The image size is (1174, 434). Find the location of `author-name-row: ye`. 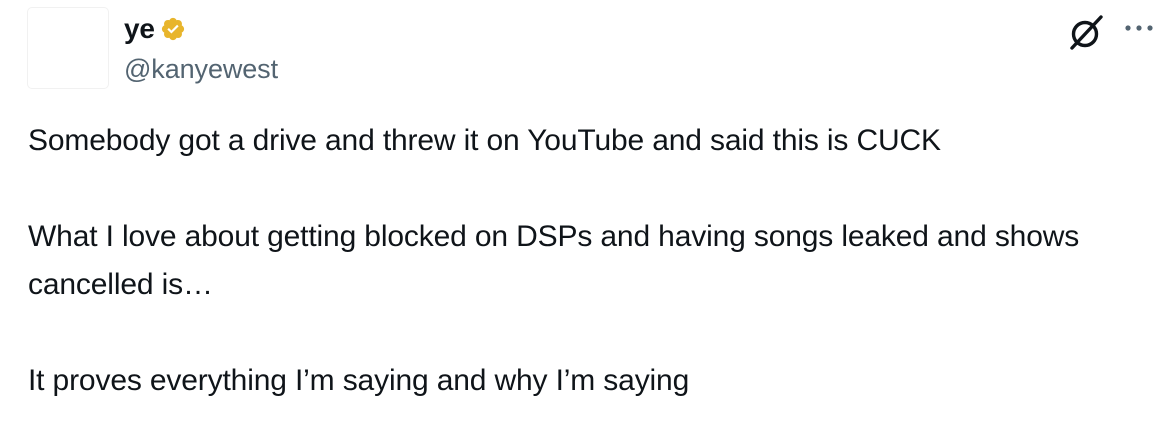

author-name-row: ye is located at coordinates (201, 29).